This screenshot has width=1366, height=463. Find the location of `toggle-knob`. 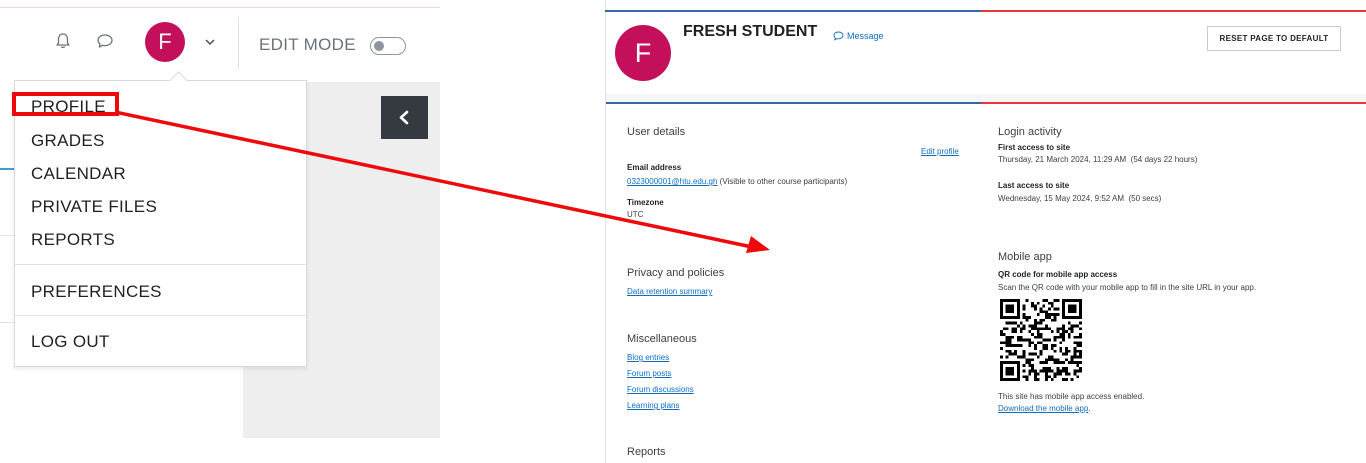

toggle-knob is located at coordinates (379, 46).